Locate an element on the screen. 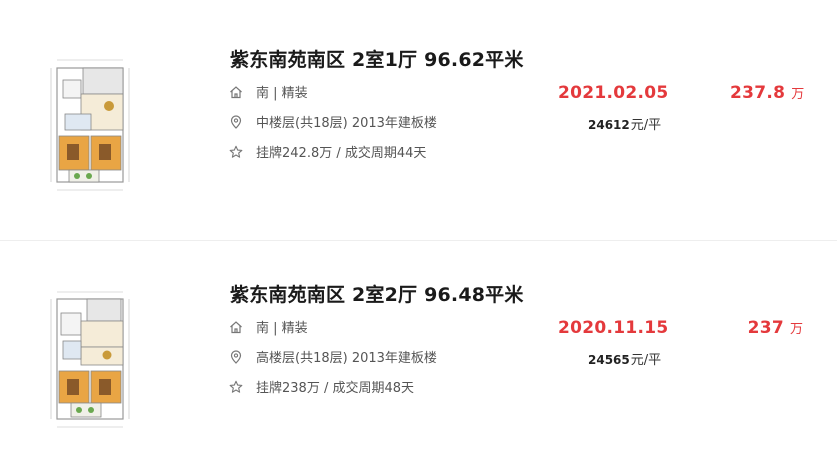 This screenshot has height=459, width=837. deal-date: 2020.11.15 is located at coordinates (613, 328).